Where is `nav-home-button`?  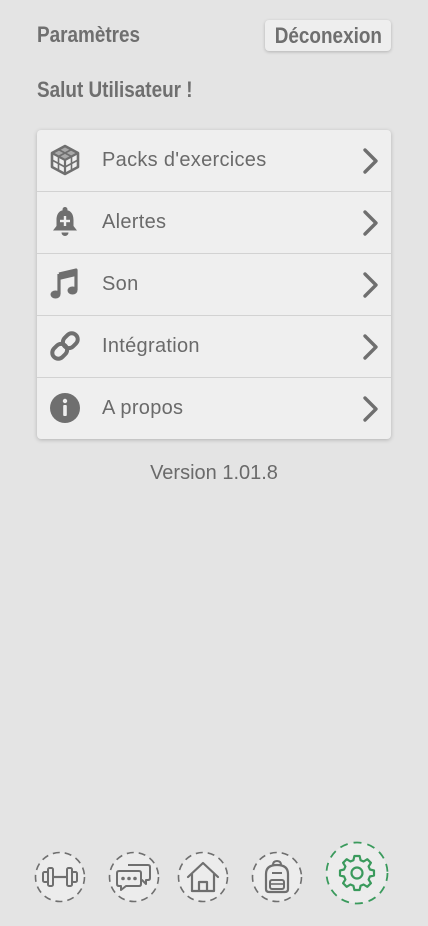 nav-home-button is located at coordinates (203, 877).